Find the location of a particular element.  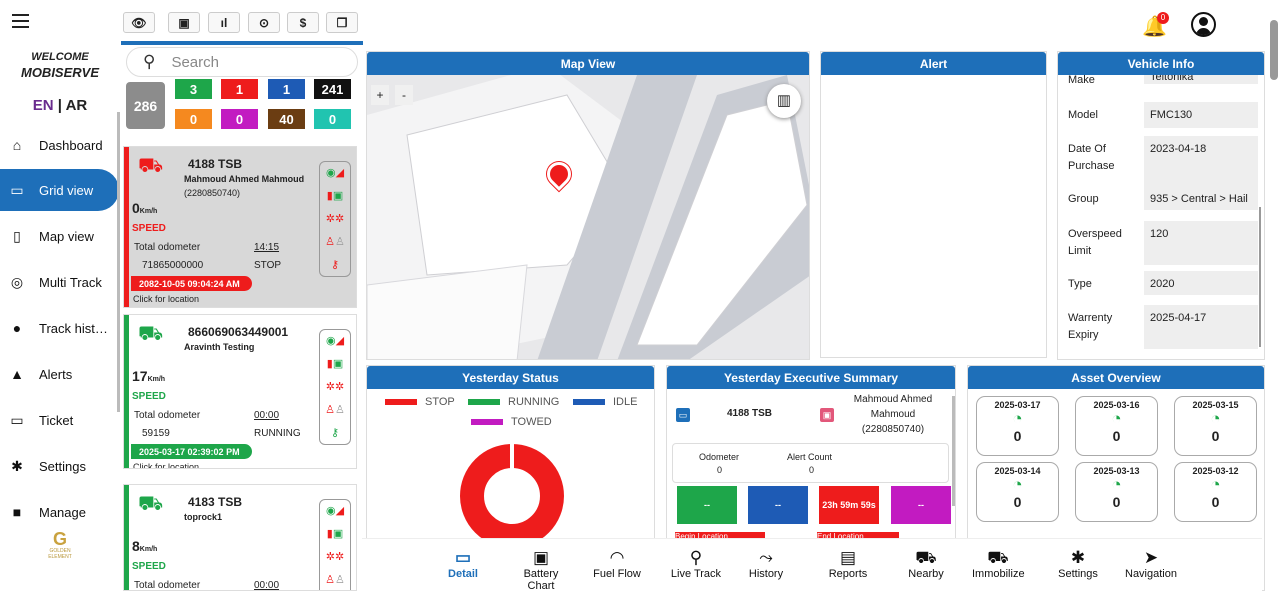

summary-driver: Mahmoud Ahmed Mahmoud (2280850740) is located at coordinates (893, 414).